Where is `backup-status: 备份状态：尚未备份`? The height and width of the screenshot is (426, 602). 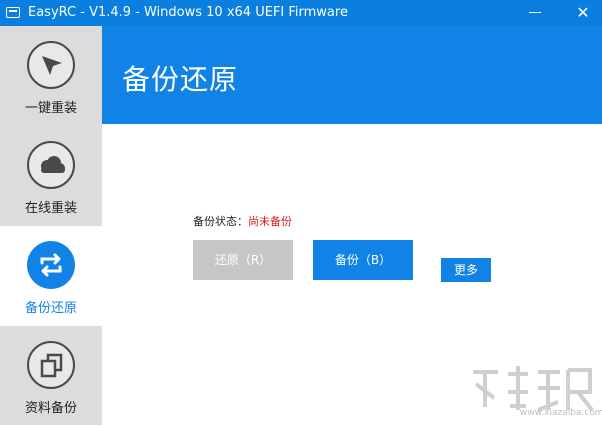
backup-status: 备份状态：尚未备份 is located at coordinates (242, 221).